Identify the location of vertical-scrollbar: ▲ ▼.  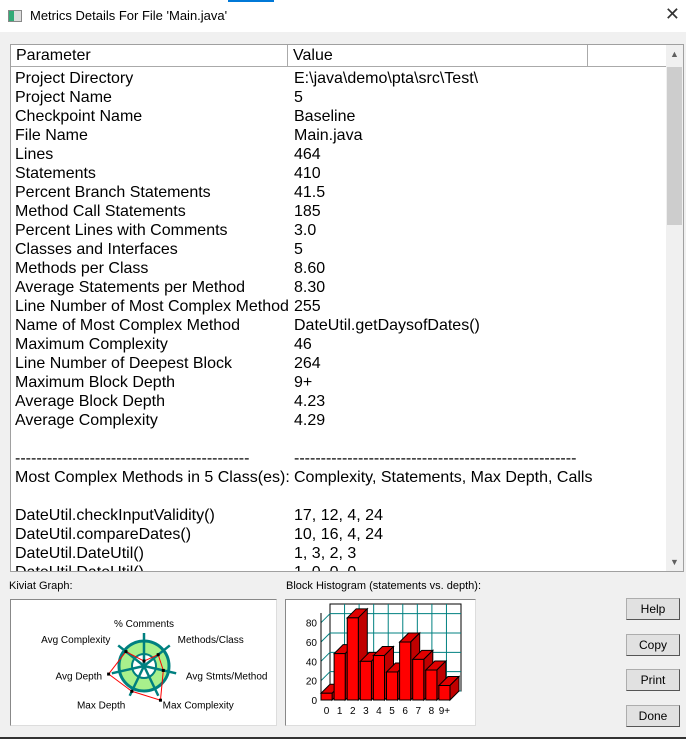
(674, 308).